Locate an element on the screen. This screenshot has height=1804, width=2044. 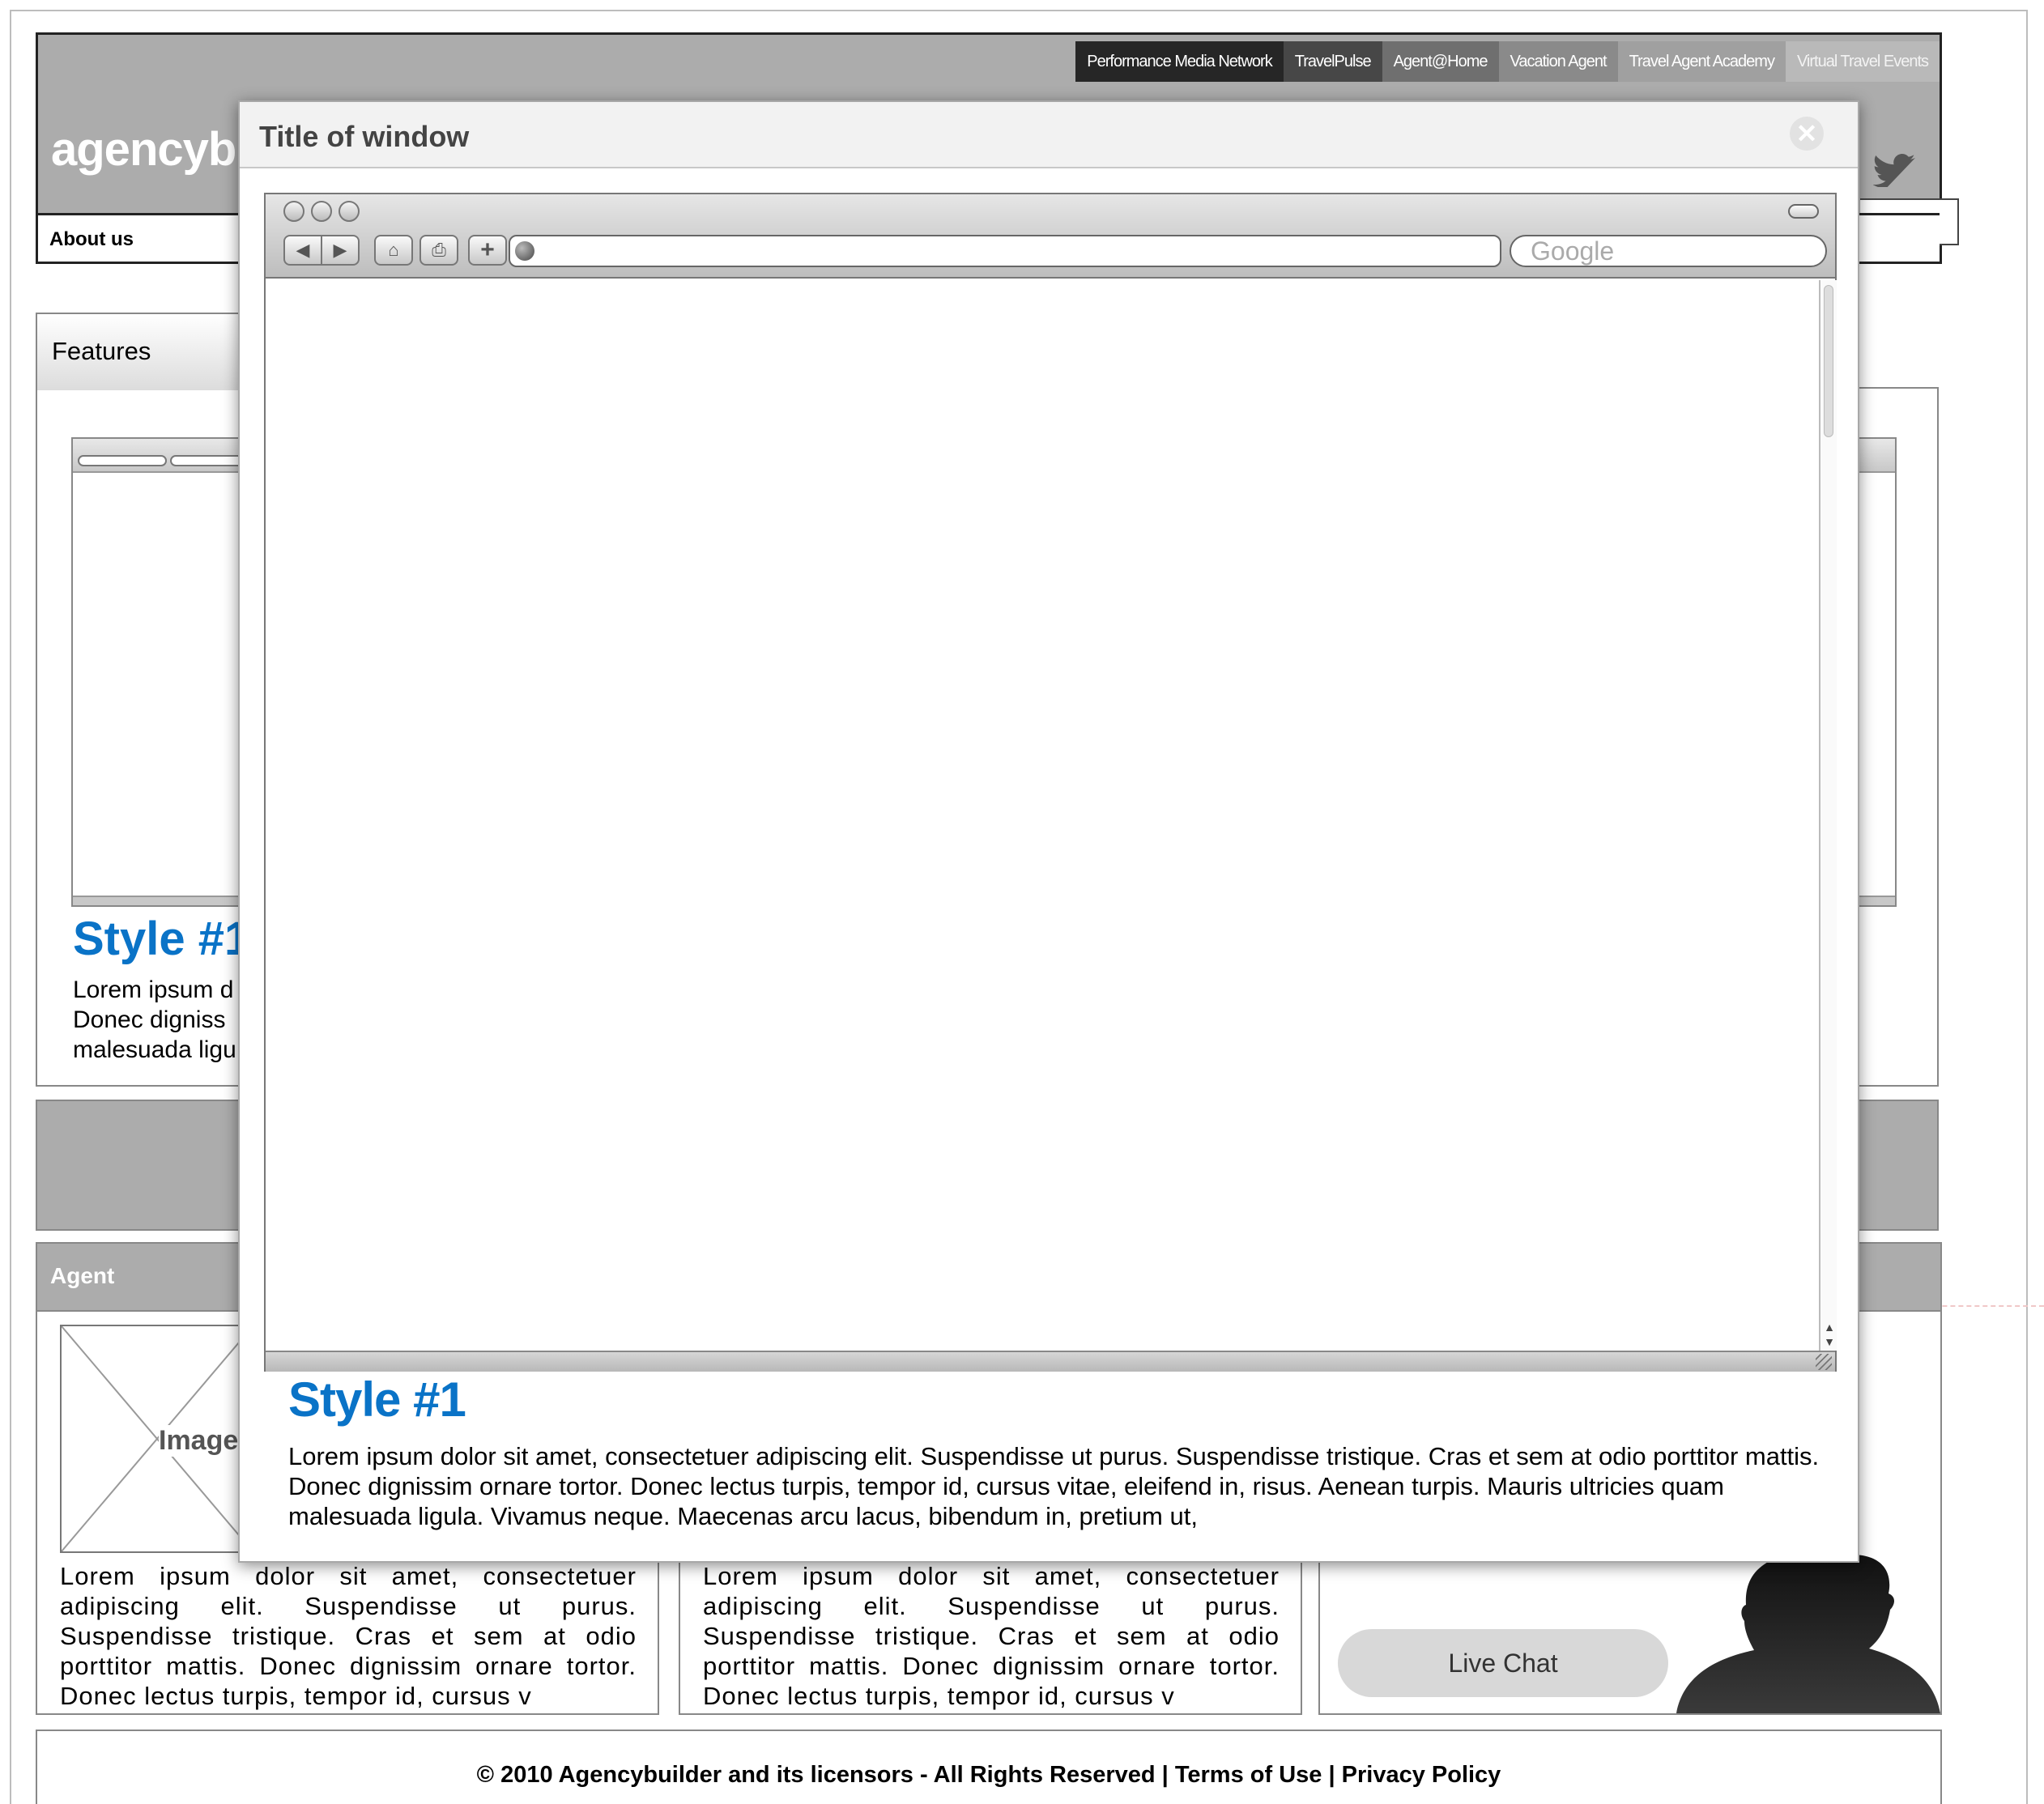
browser-search-input: Google is located at coordinates (1668, 251).